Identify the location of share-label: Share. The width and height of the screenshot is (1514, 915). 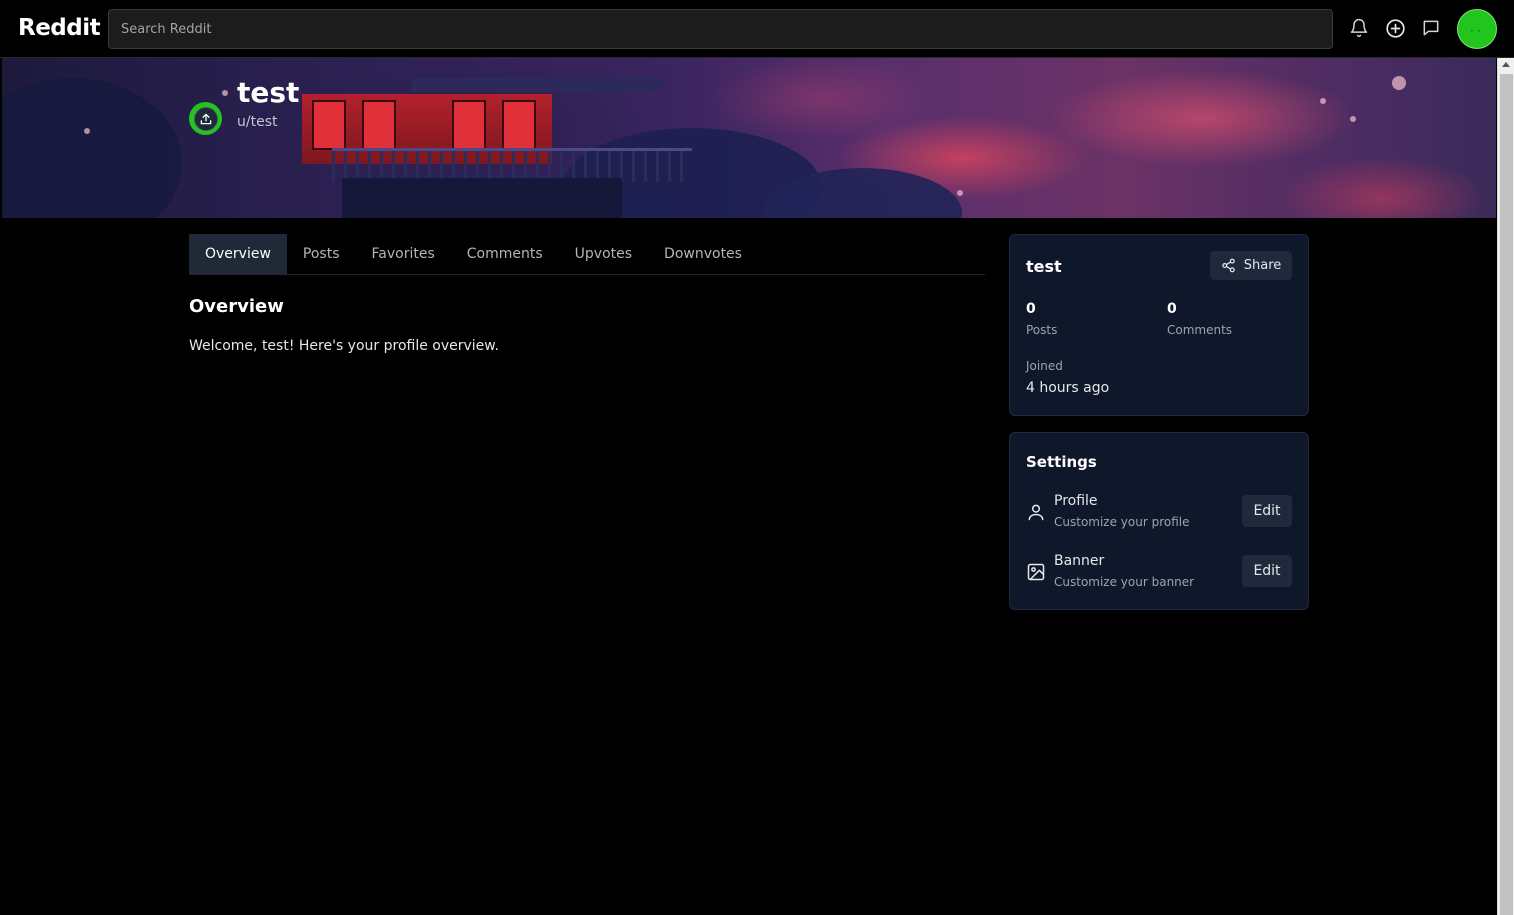
(1262, 265).